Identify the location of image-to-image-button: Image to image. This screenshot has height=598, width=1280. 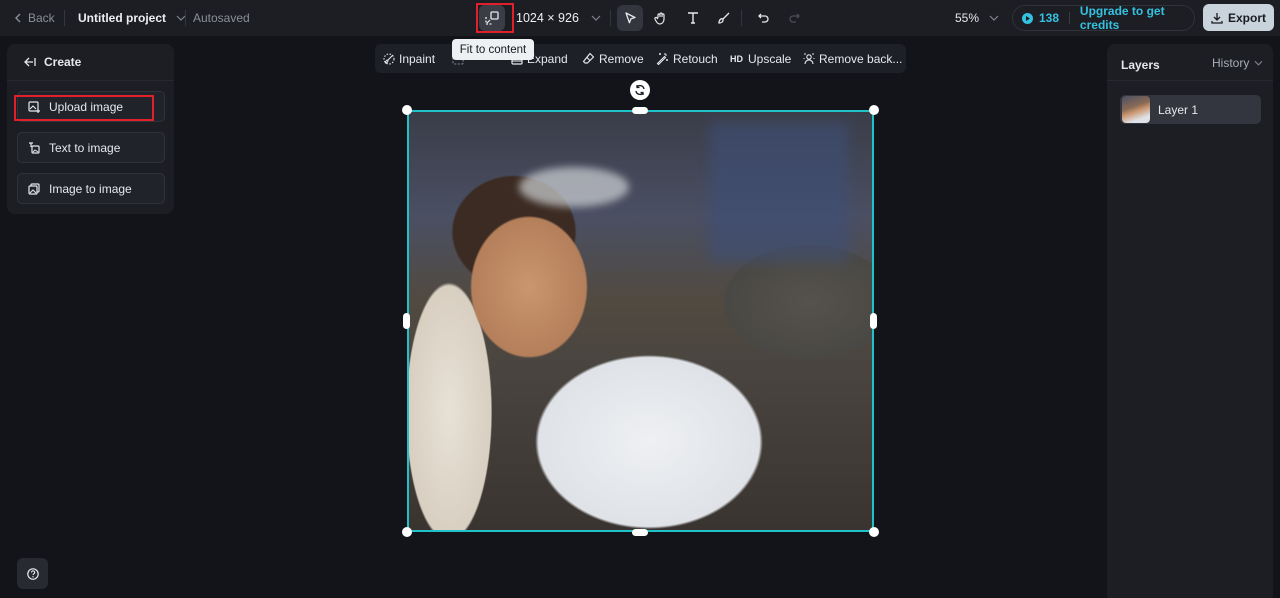
(91, 188).